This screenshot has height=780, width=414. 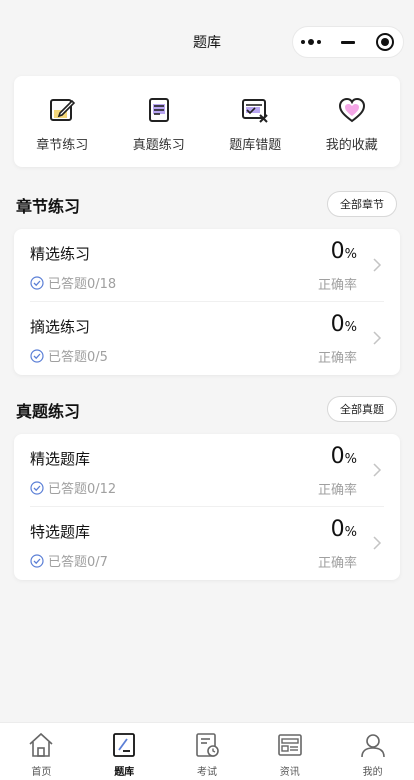 What do you see at coordinates (60, 327) in the screenshot?
I see `item-name: 摘选练习` at bounding box center [60, 327].